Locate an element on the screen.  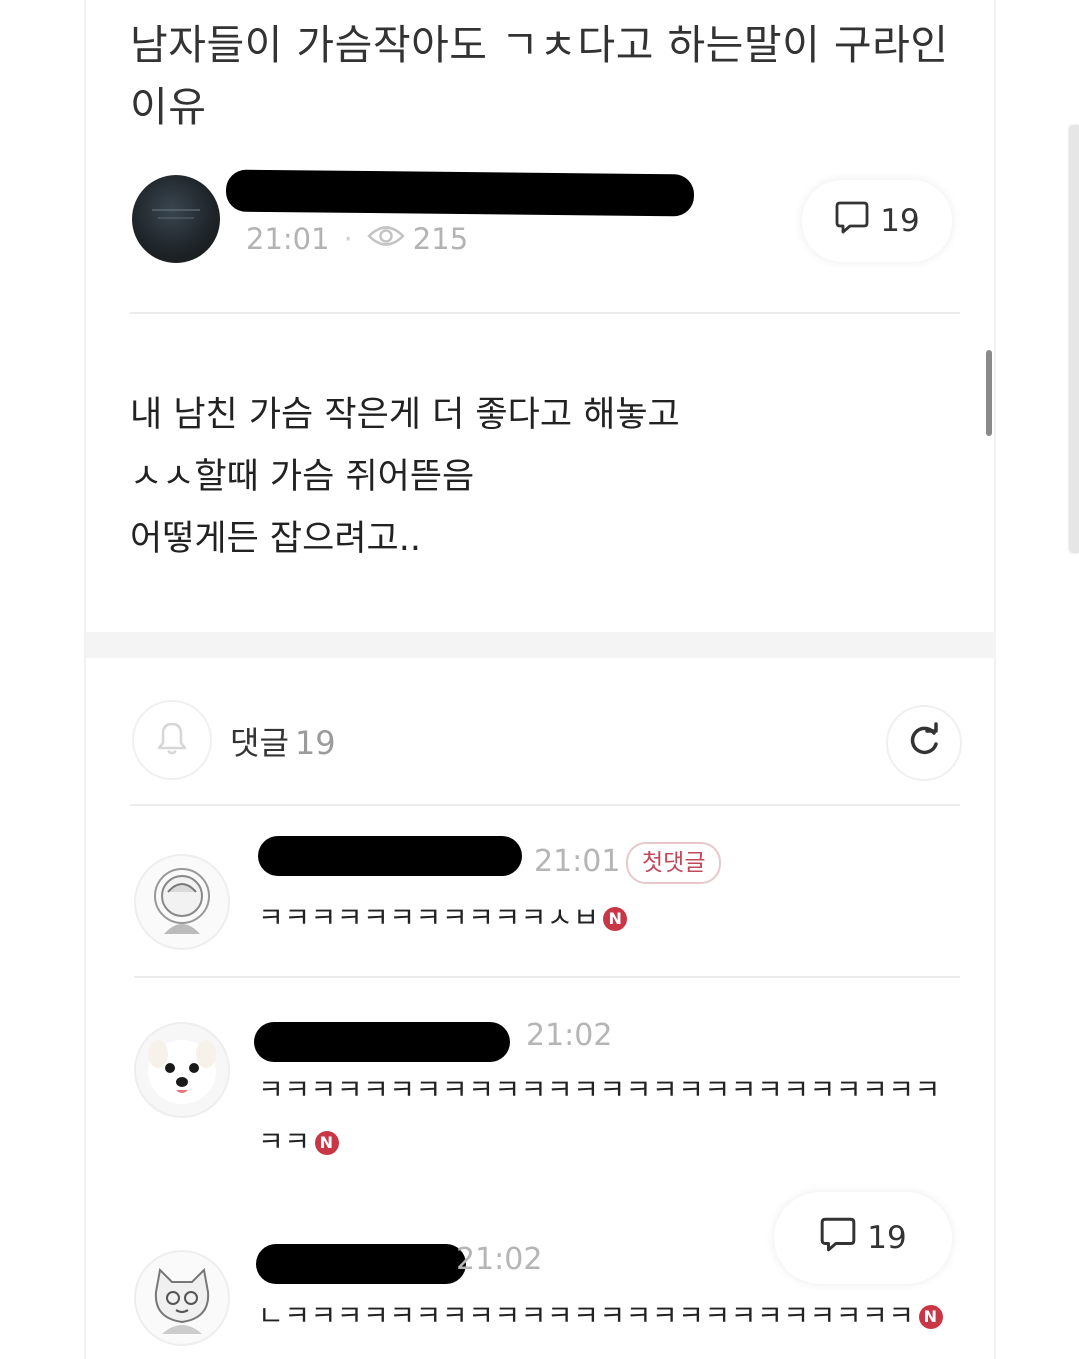
comment-text: ㅋㅋㅋㅋㅋㅋㅋㅋㅋㅋㅋㅅㅂ N is located at coordinates (443, 918).